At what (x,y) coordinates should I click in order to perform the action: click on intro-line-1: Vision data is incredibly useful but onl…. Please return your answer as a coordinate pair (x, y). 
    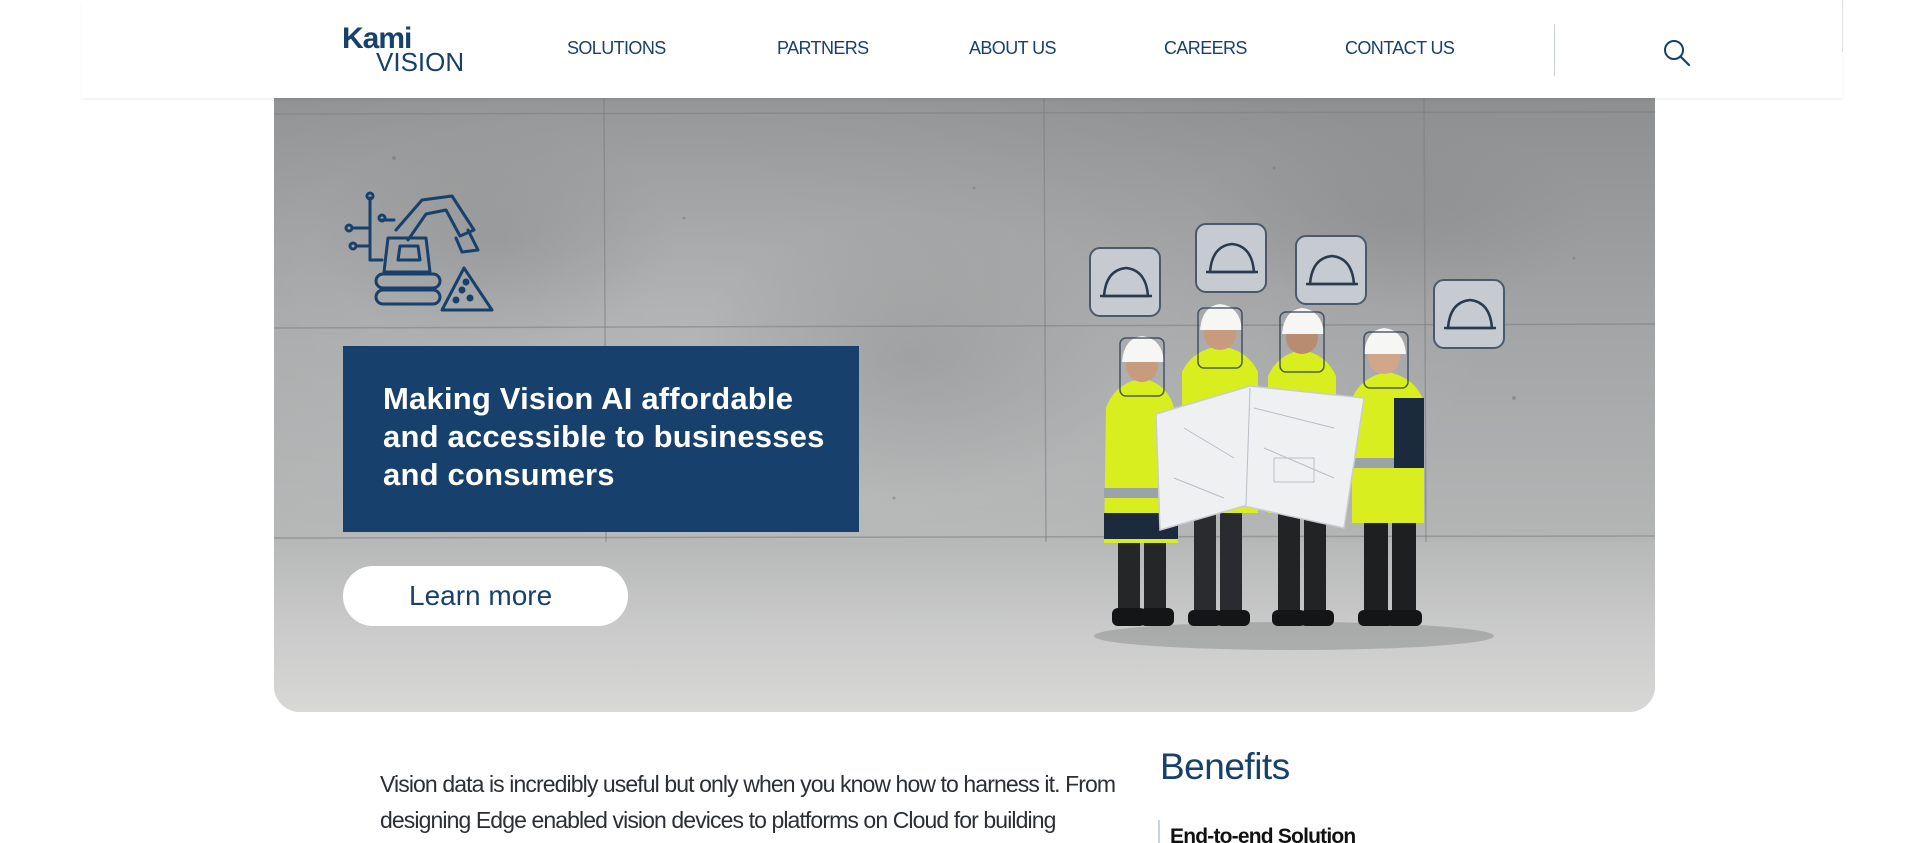
    Looking at the image, I should click on (748, 784).